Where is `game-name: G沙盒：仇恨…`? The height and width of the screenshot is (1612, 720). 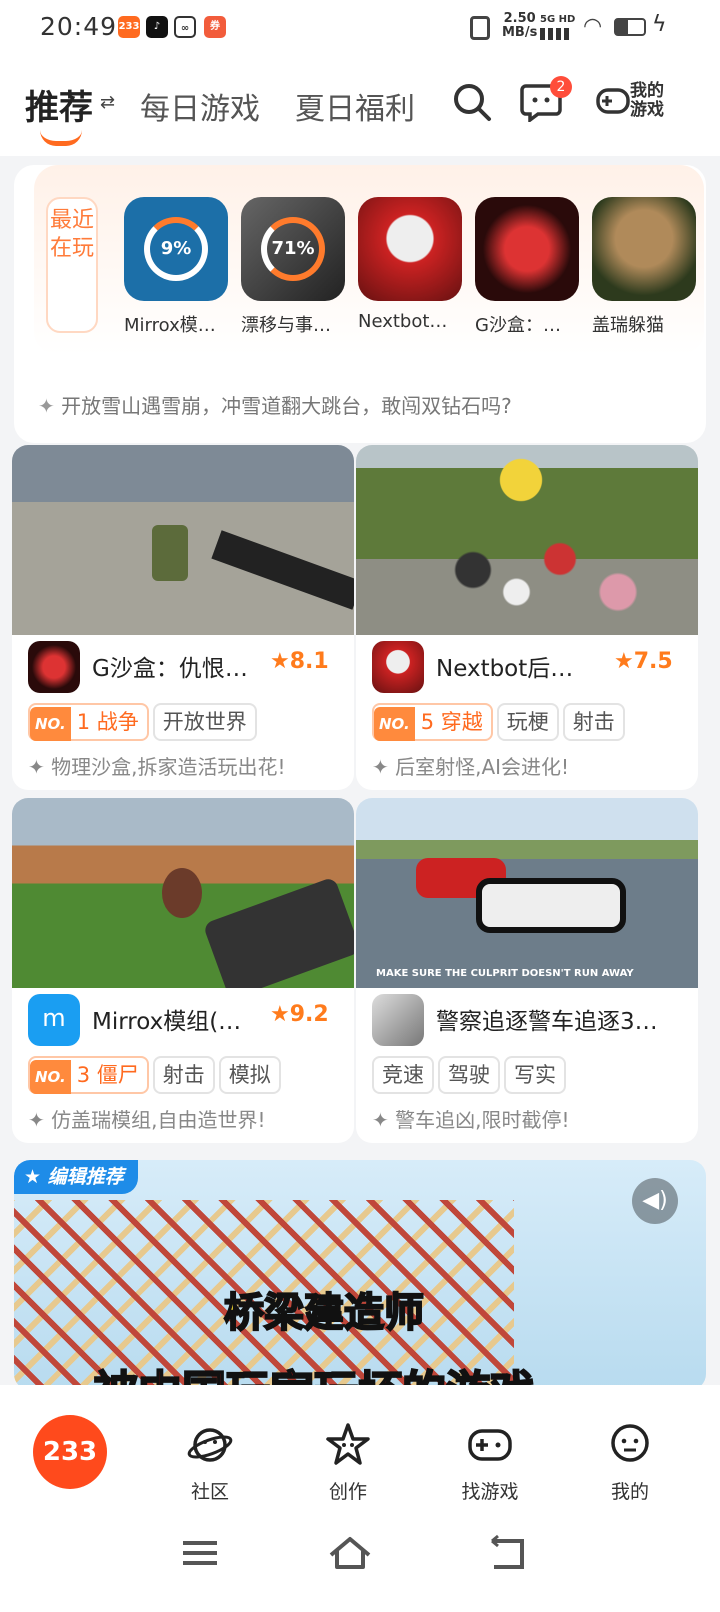 game-name: G沙盒：仇恨… is located at coordinates (170, 669).